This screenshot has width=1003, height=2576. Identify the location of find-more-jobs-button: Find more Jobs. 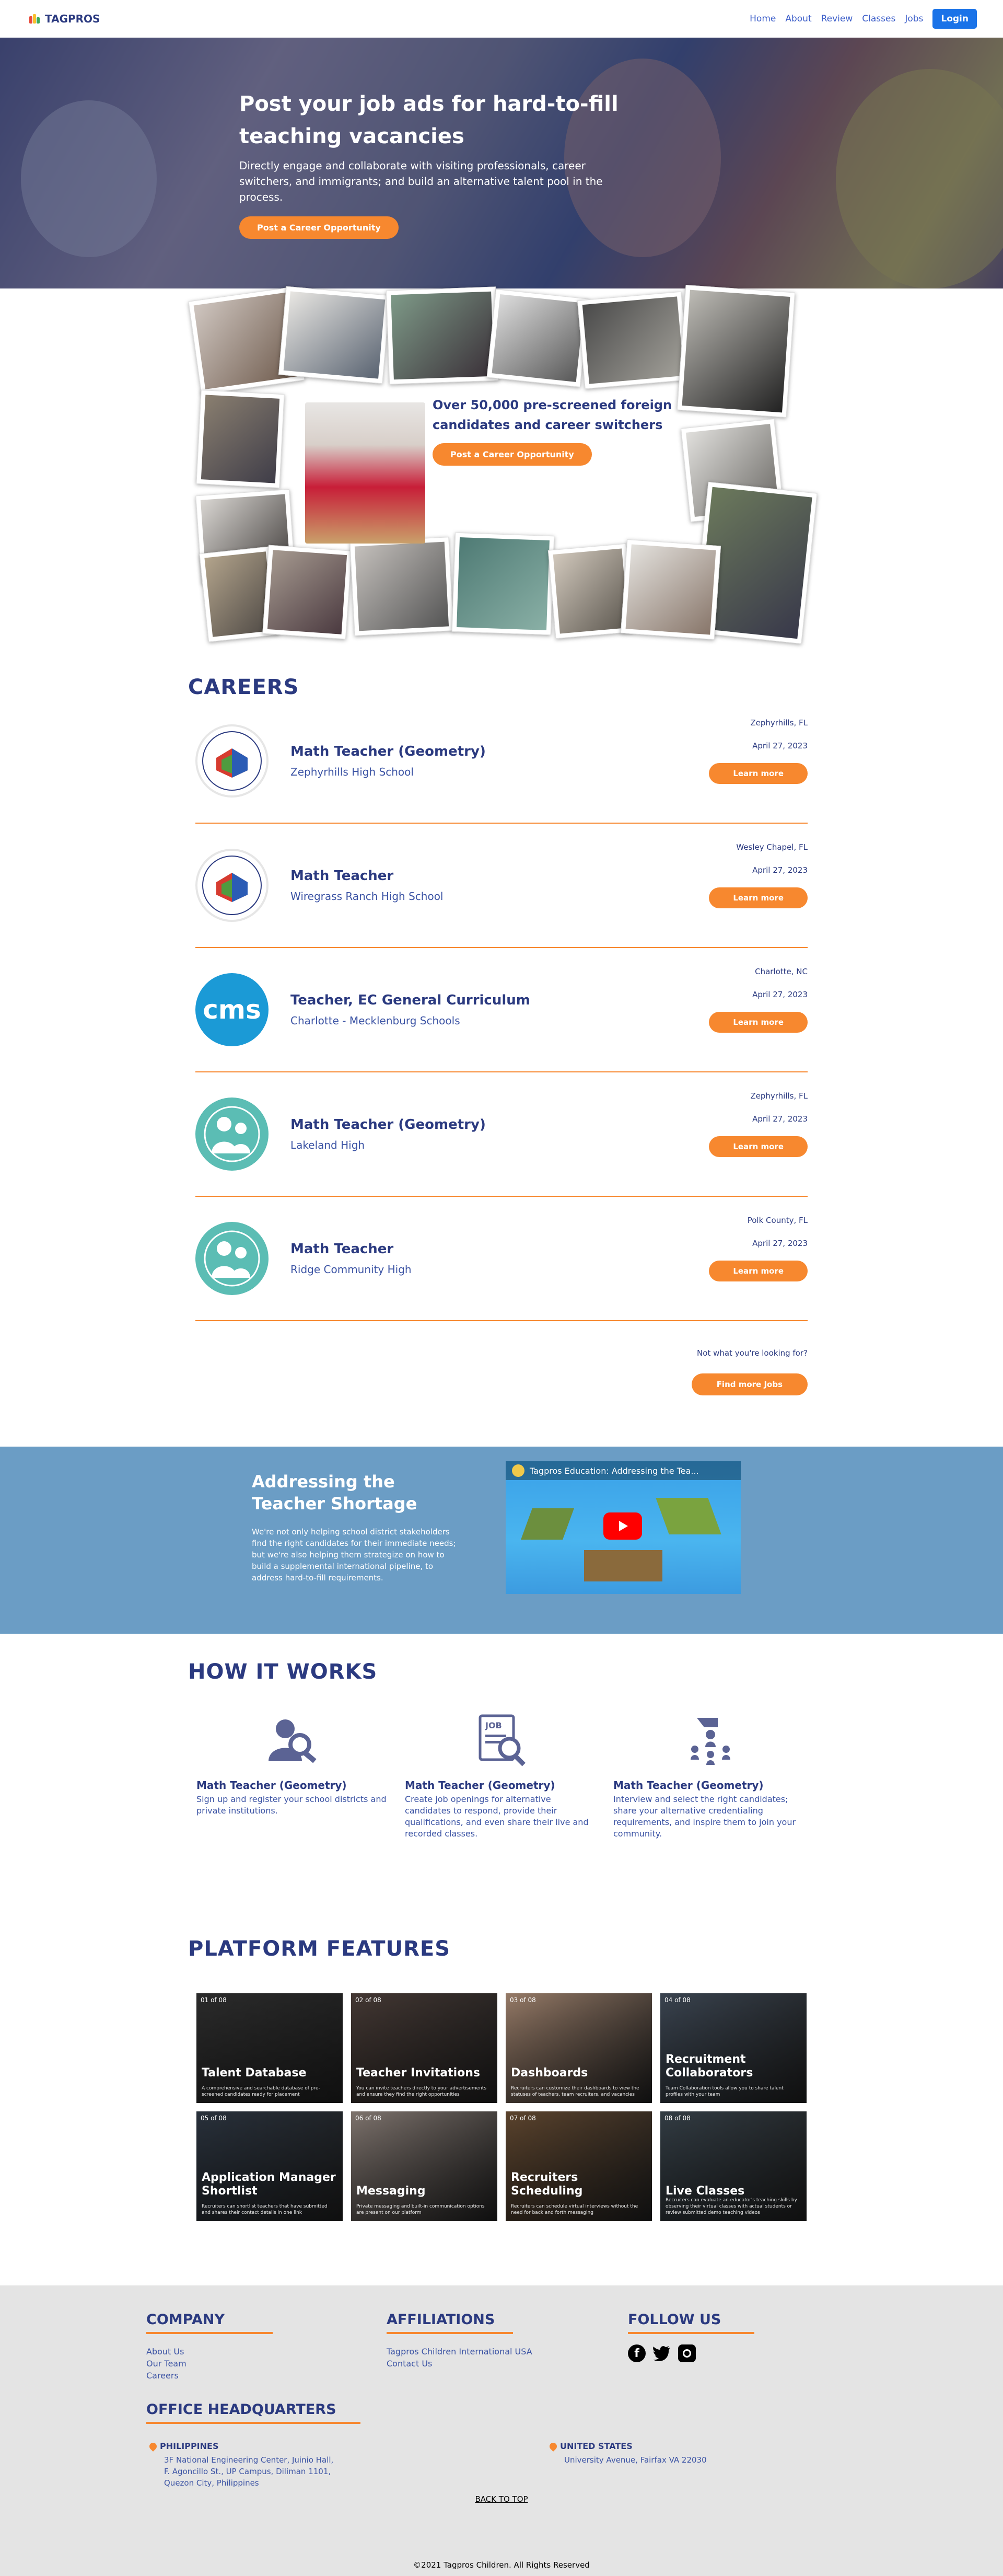
(749, 1384).